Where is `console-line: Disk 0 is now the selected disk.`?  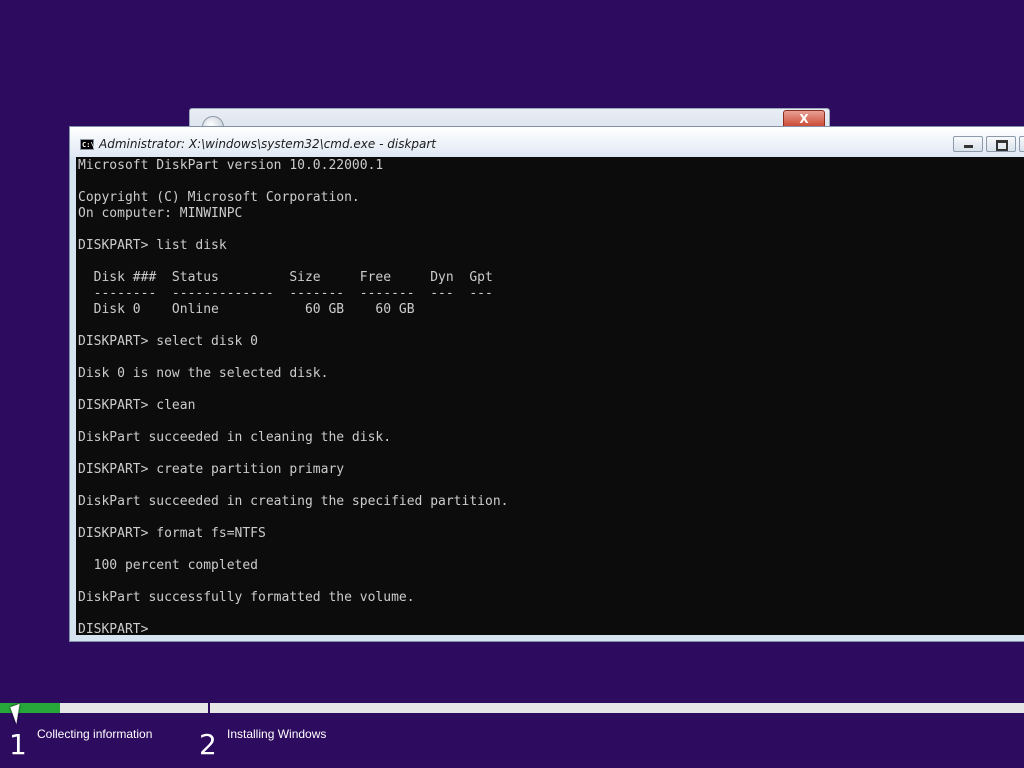 console-line: Disk 0 is now the selected disk. is located at coordinates (203, 373).